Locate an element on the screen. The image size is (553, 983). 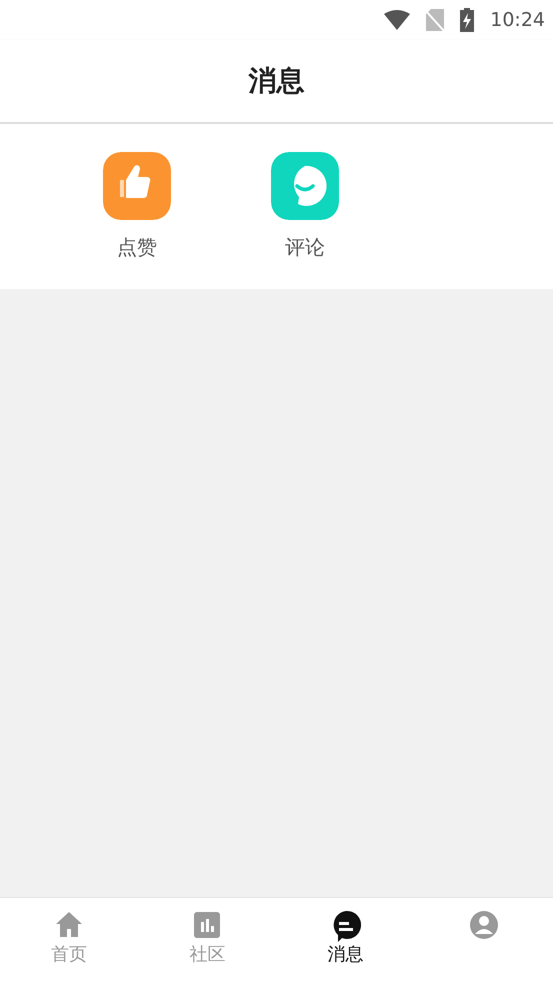
battery-charging-icon is located at coordinates (467, 20).